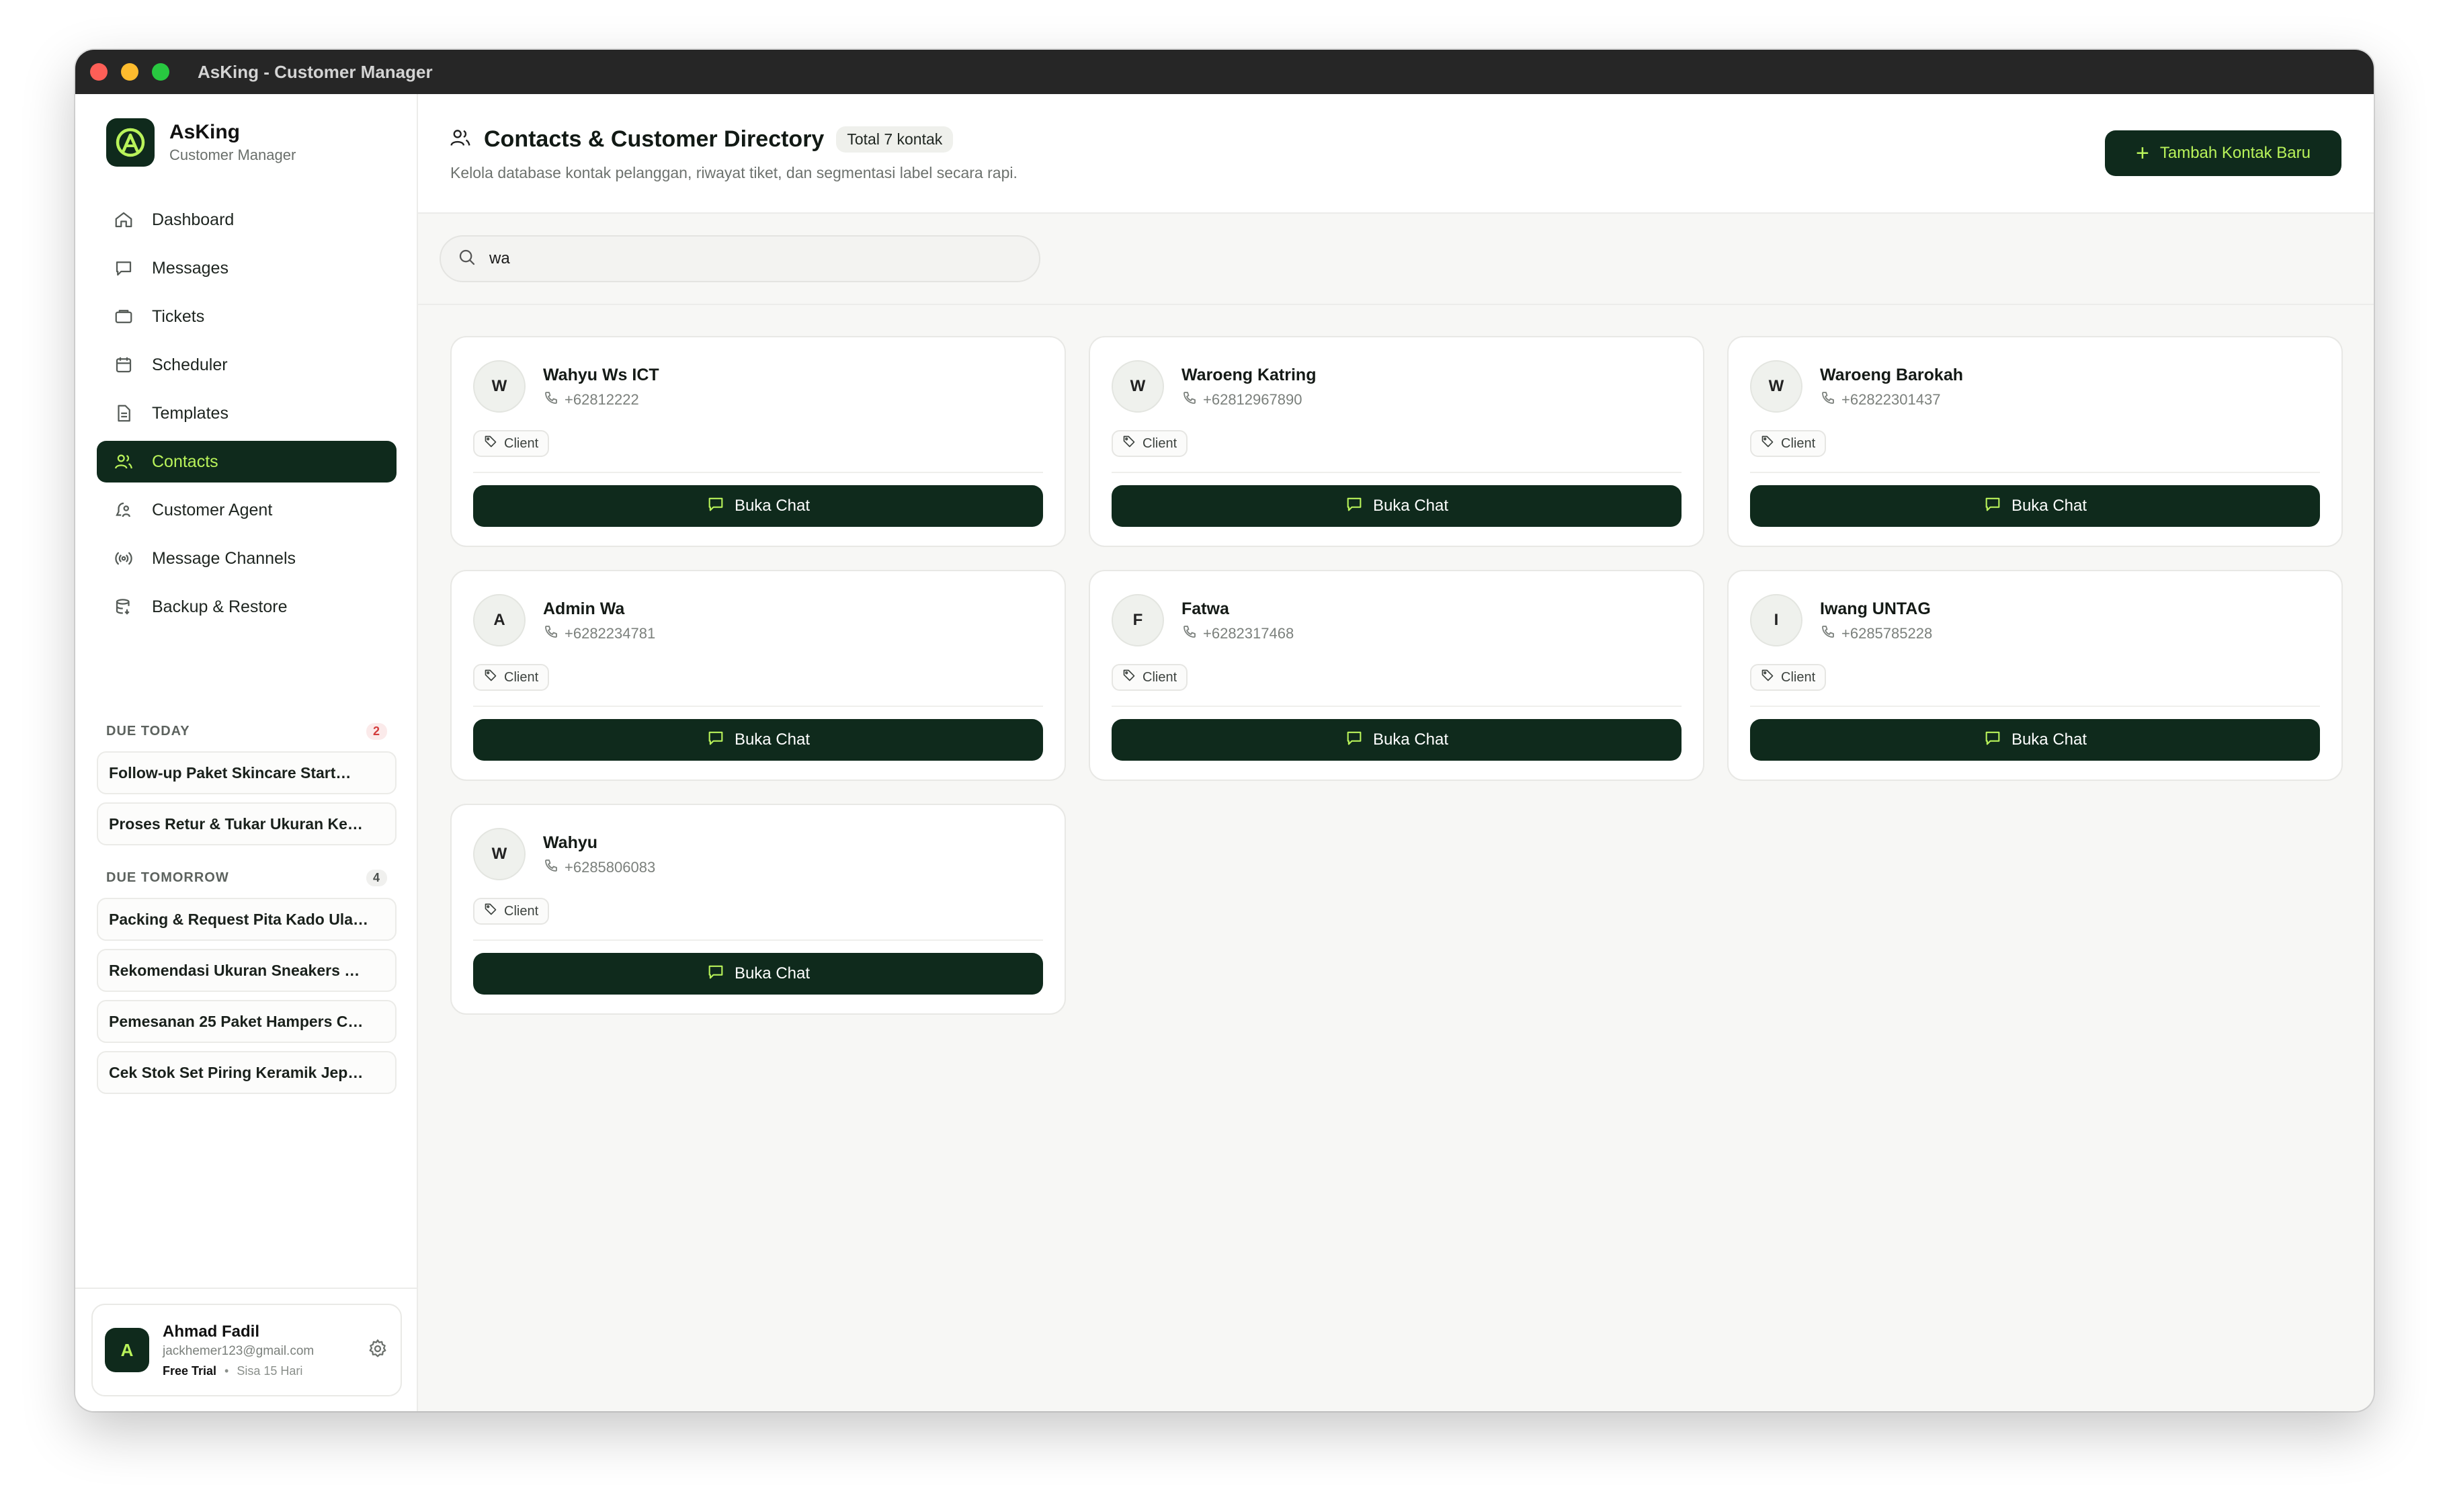 The image size is (2449, 1512). I want to click on message-icon, so click(123, 268).